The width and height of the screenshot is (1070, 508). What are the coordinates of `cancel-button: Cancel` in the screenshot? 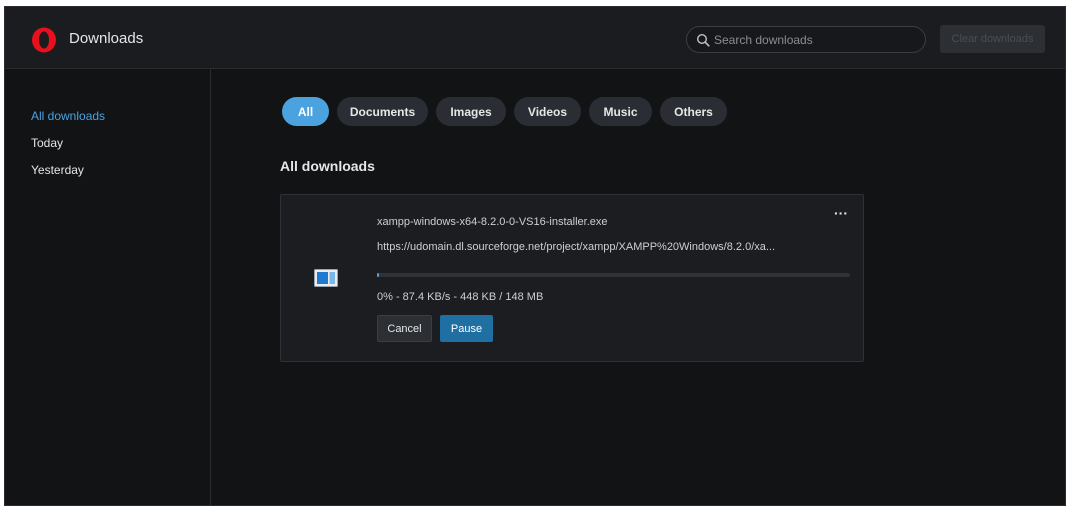 It's located at (404, 328).